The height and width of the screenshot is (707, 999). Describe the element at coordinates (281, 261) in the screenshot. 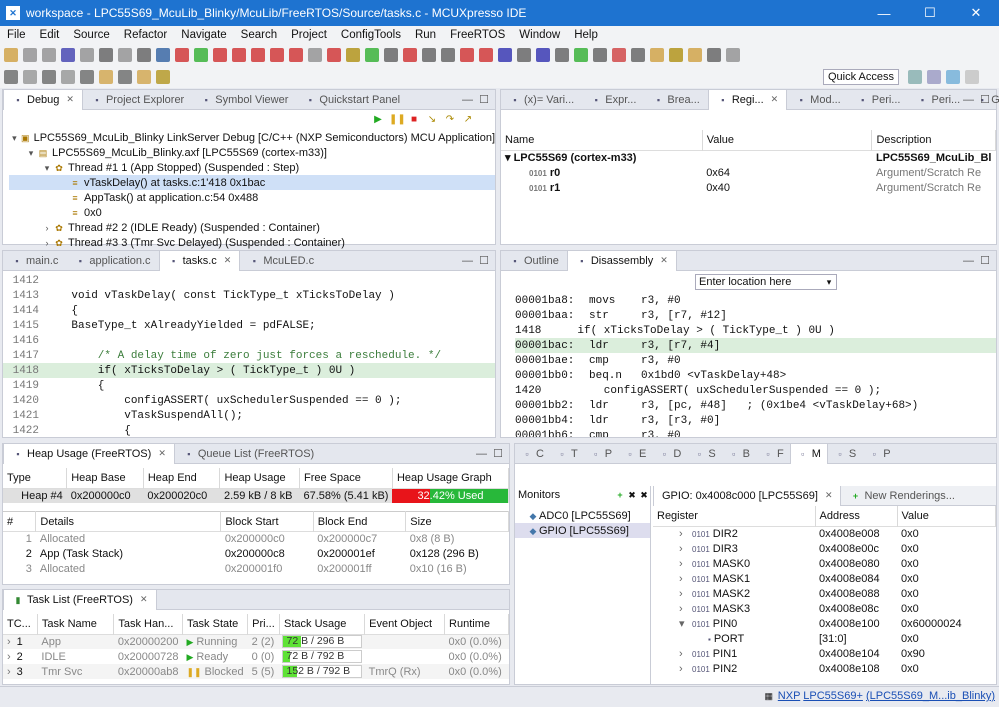

I see `tab-mculed-c: ▪ McuLED.c` at that location.